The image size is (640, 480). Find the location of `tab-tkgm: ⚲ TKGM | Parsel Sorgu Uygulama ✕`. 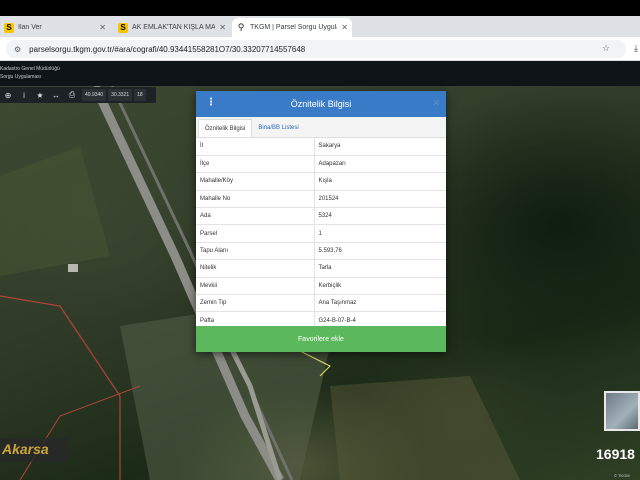

tab-tkgm: ⚲ TKGM | Parsel Sorgu Uygulama ✕ is located at coordinates (292, 27).